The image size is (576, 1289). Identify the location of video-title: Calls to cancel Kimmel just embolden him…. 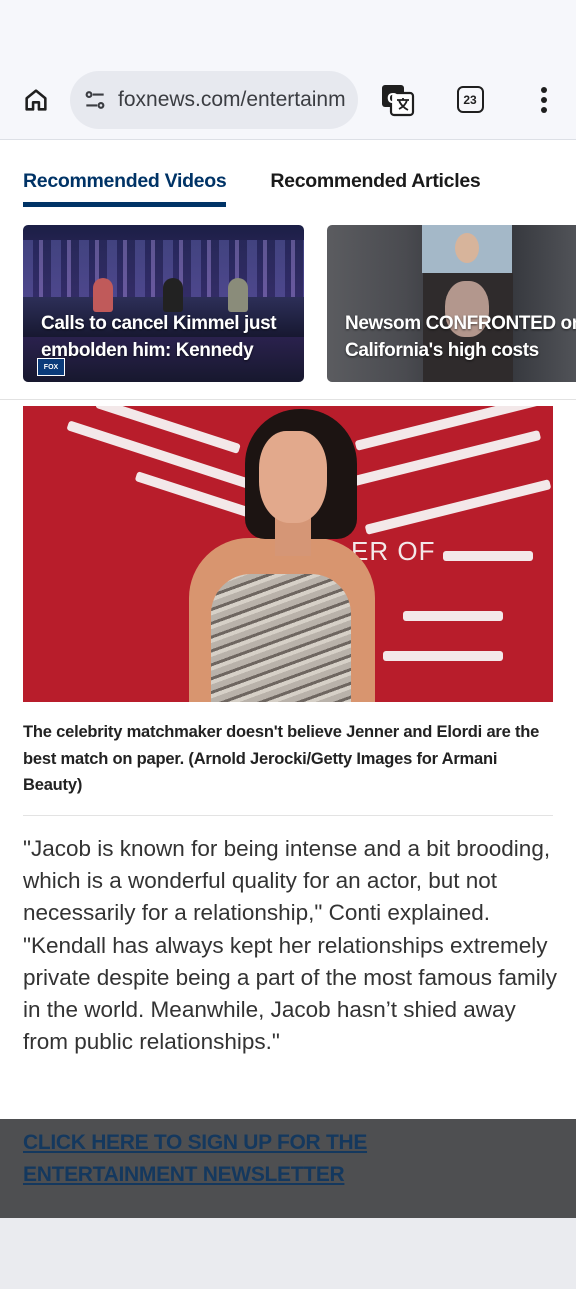
(159, 337).